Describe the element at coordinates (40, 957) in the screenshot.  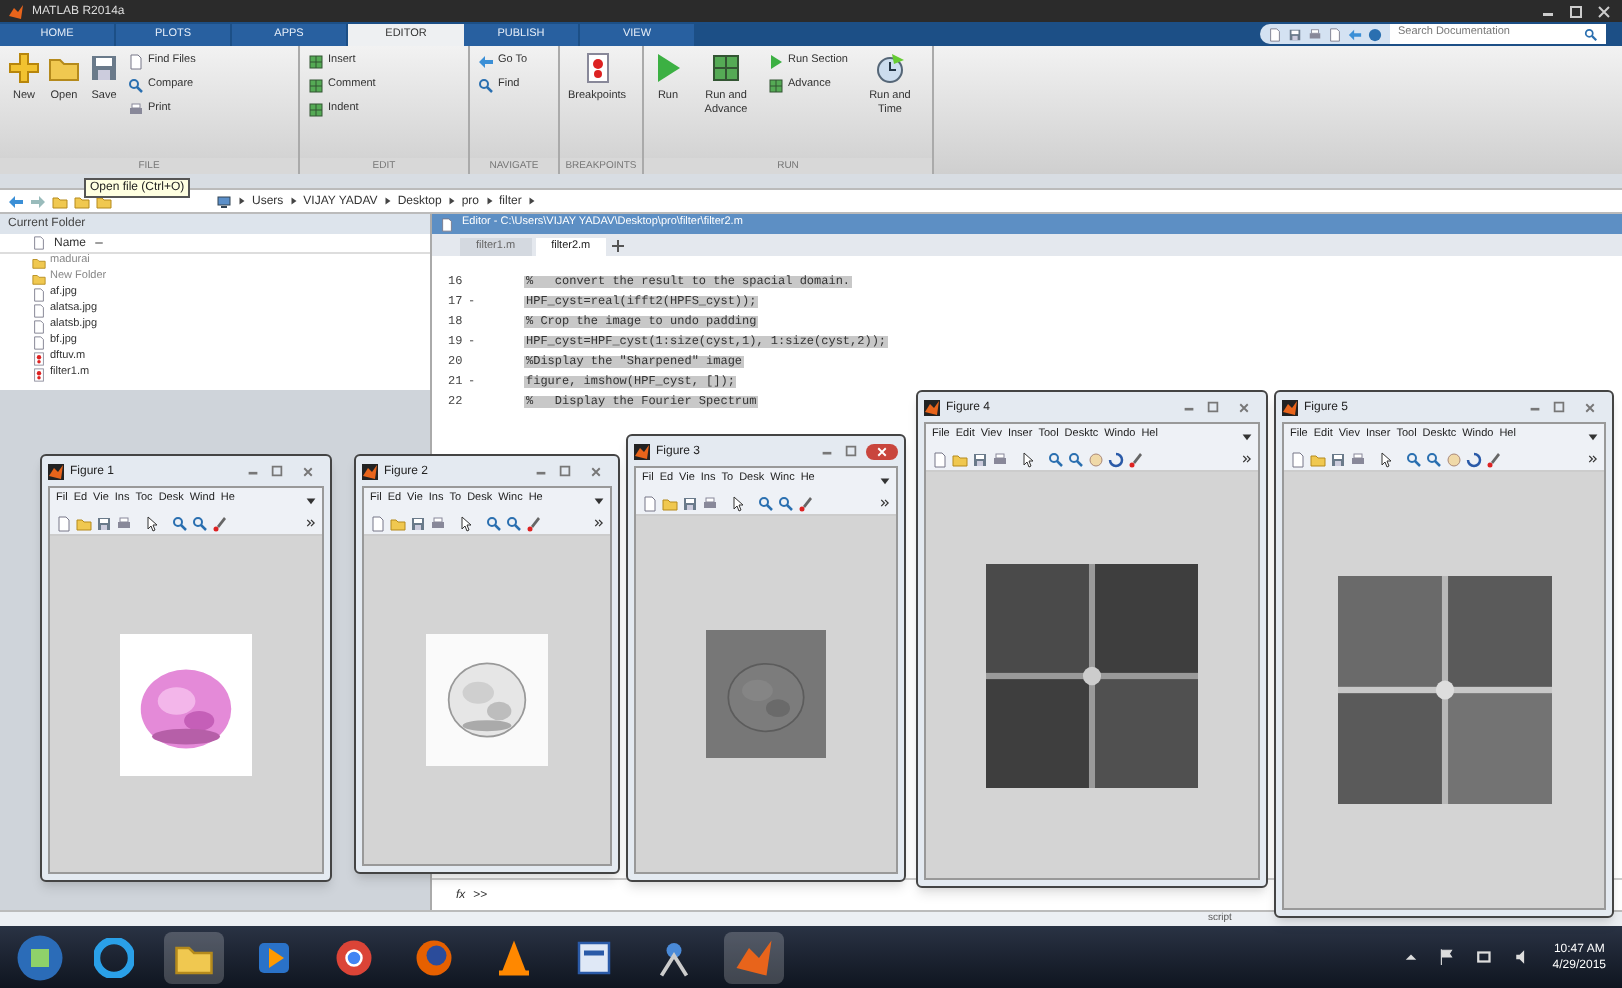
I see `start-orb-icon` at that location.